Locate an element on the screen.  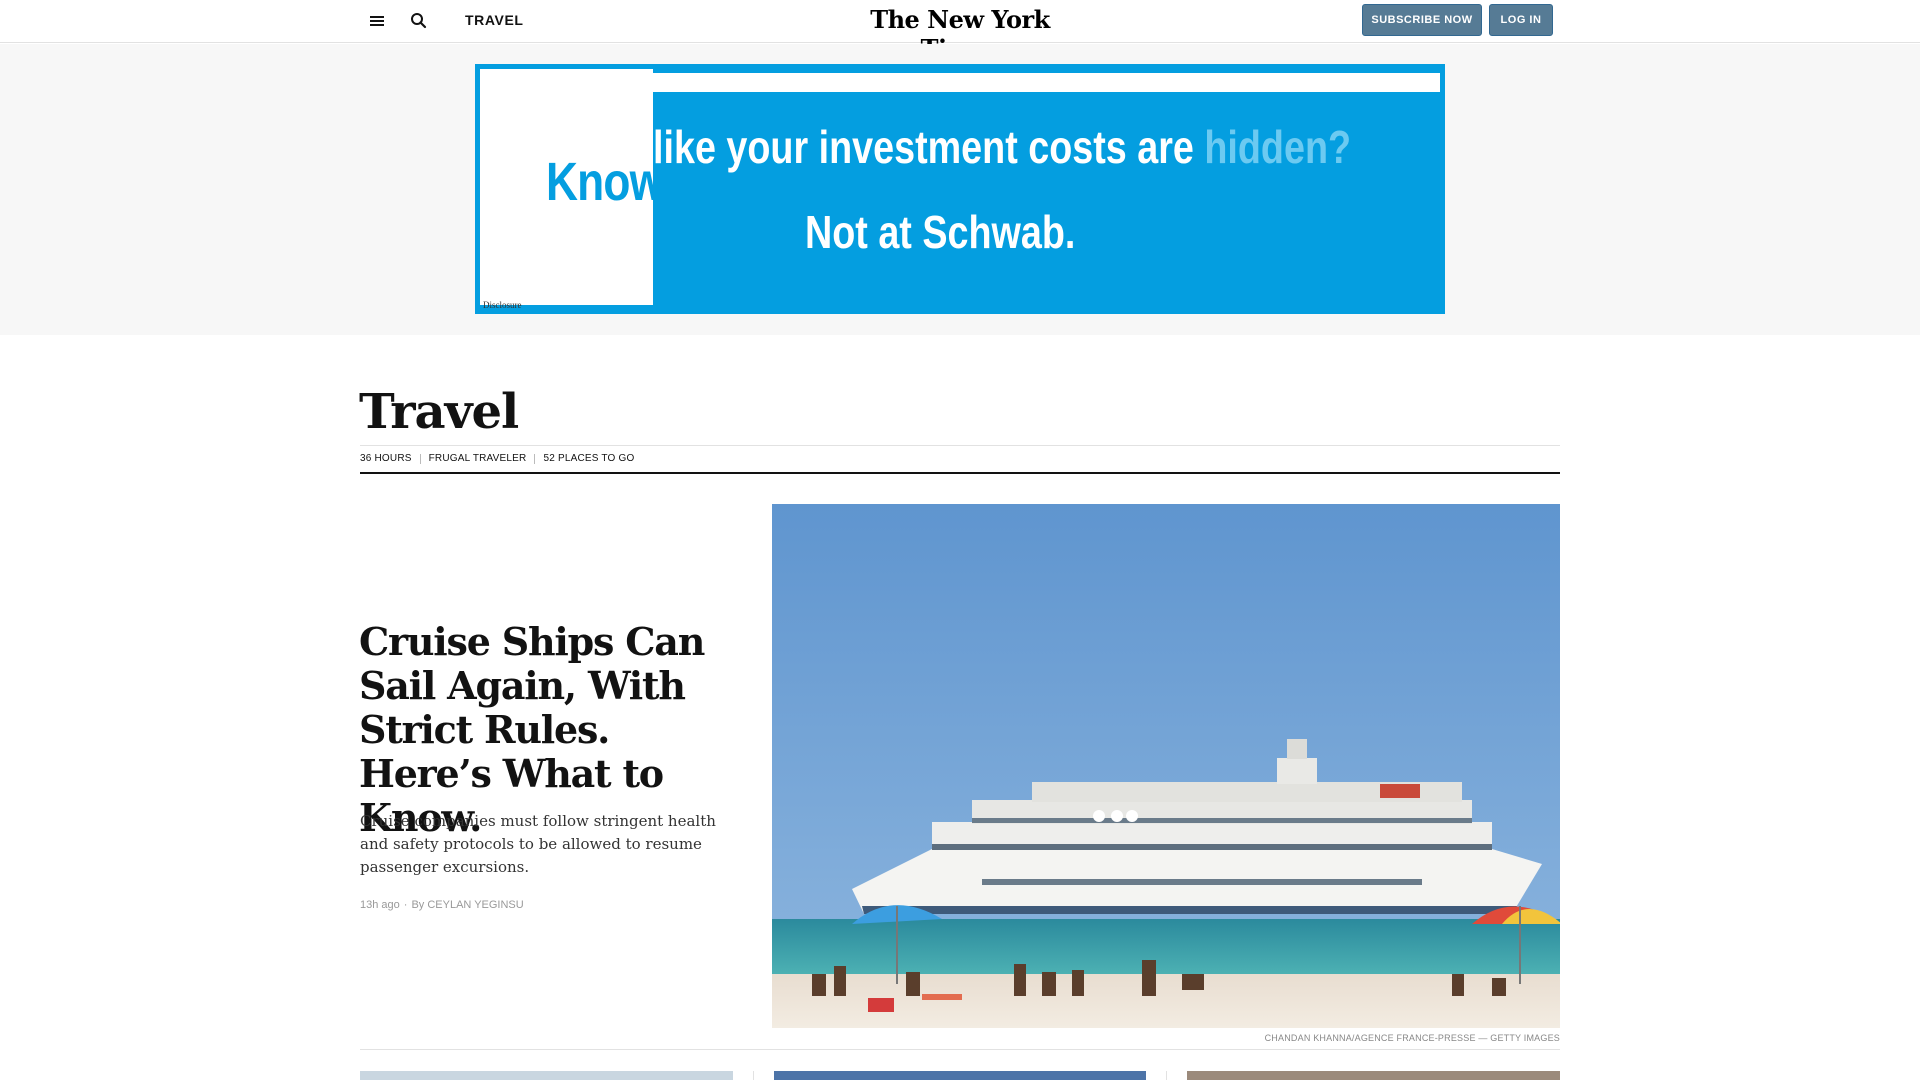
subnav-item-52-places: 52 PLACES TO GO is located at coordinates (588, 458).